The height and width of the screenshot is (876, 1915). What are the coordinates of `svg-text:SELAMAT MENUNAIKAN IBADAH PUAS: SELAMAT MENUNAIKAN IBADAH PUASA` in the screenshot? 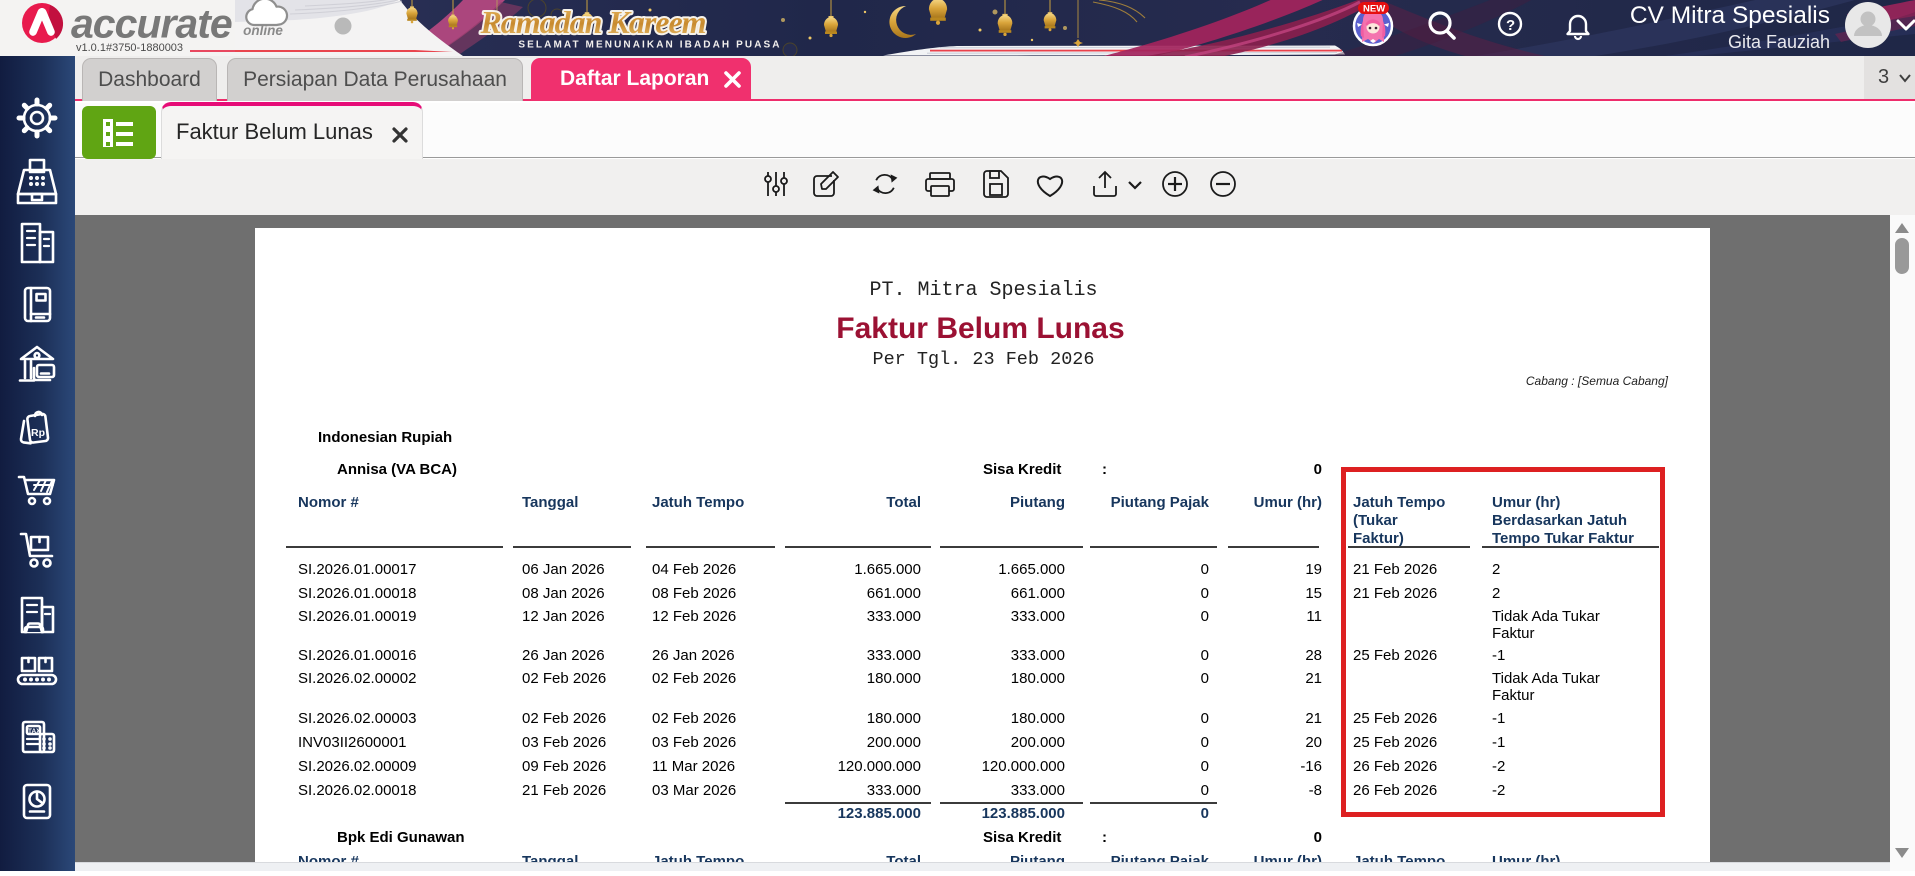 It's located at (649, 45).